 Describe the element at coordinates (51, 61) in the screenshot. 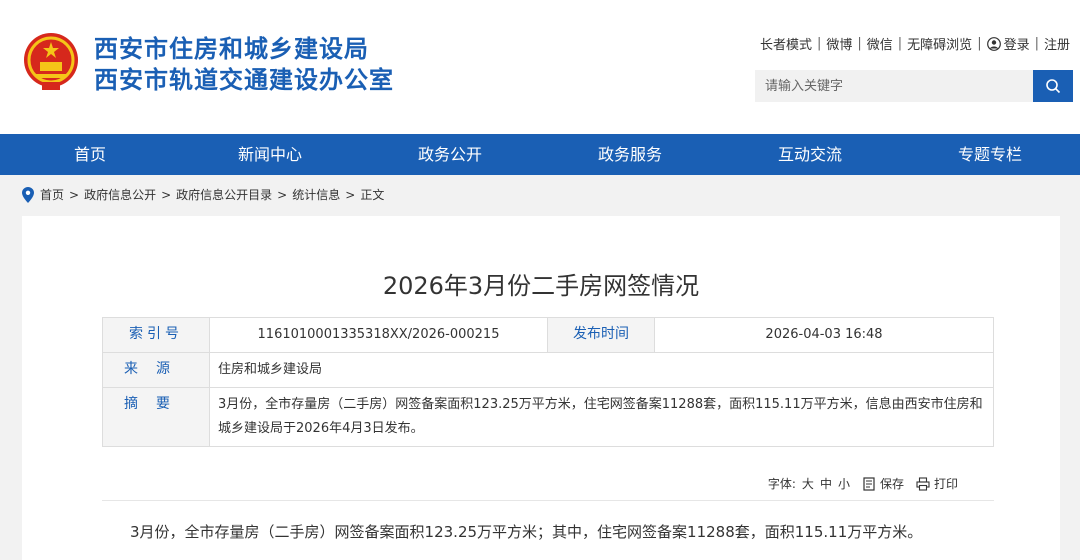

I see `national-emblem-icon` at that location.